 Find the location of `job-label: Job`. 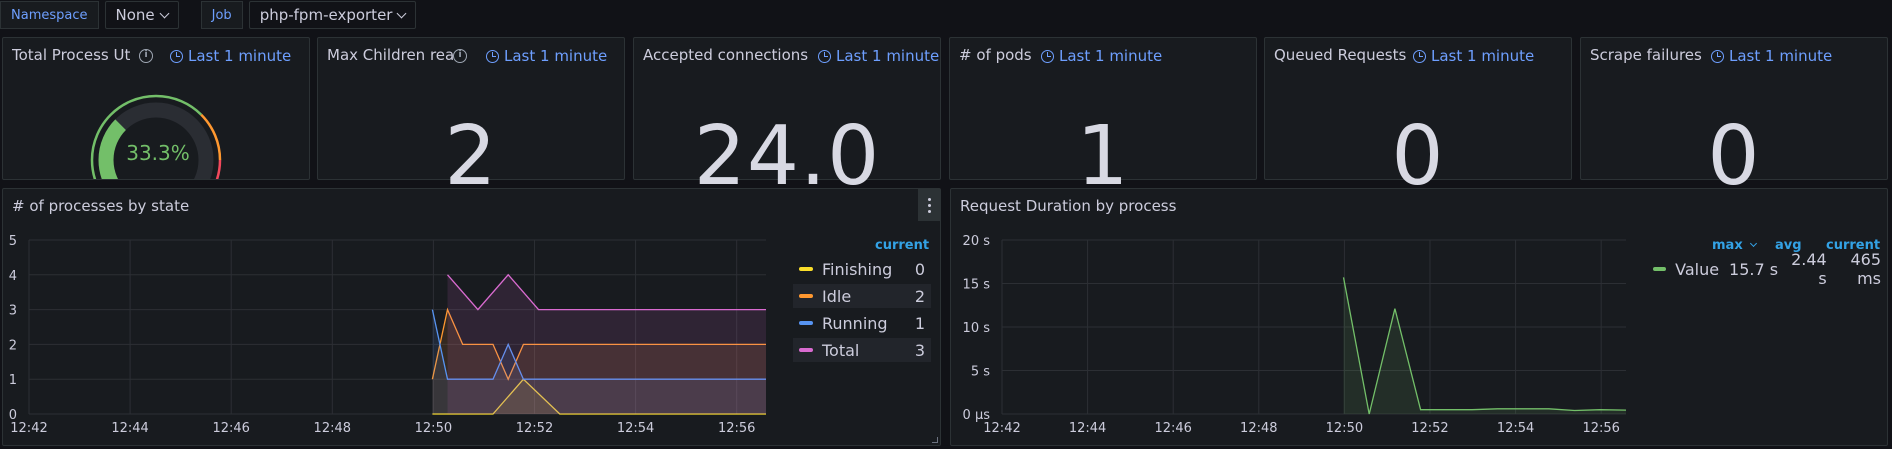

job-label: Job is located at coordinates (221, 15).